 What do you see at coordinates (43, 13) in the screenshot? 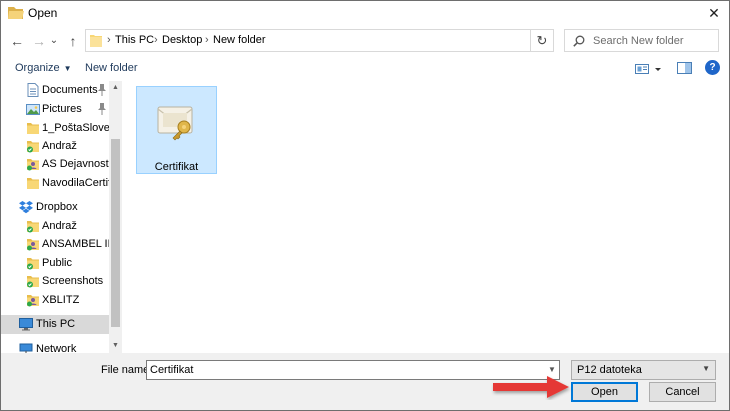
I see `window-title: Open` at bounding box center [43, 13].